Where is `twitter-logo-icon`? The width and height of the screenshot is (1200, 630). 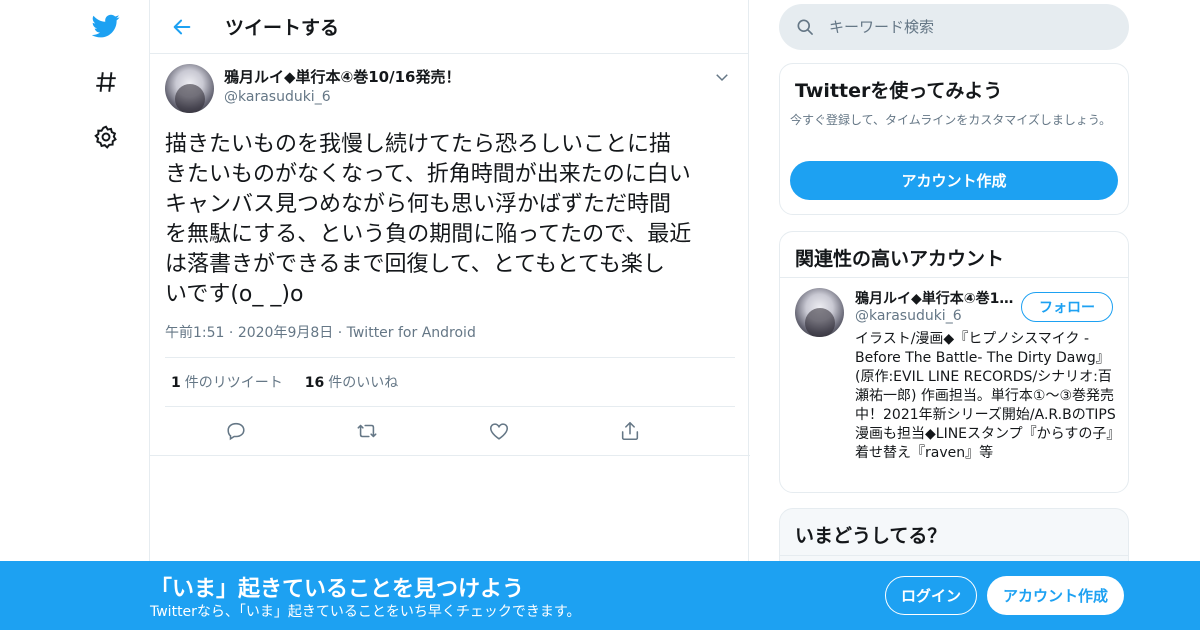
twitter-logo-icon is located at coordinates (106, 26).